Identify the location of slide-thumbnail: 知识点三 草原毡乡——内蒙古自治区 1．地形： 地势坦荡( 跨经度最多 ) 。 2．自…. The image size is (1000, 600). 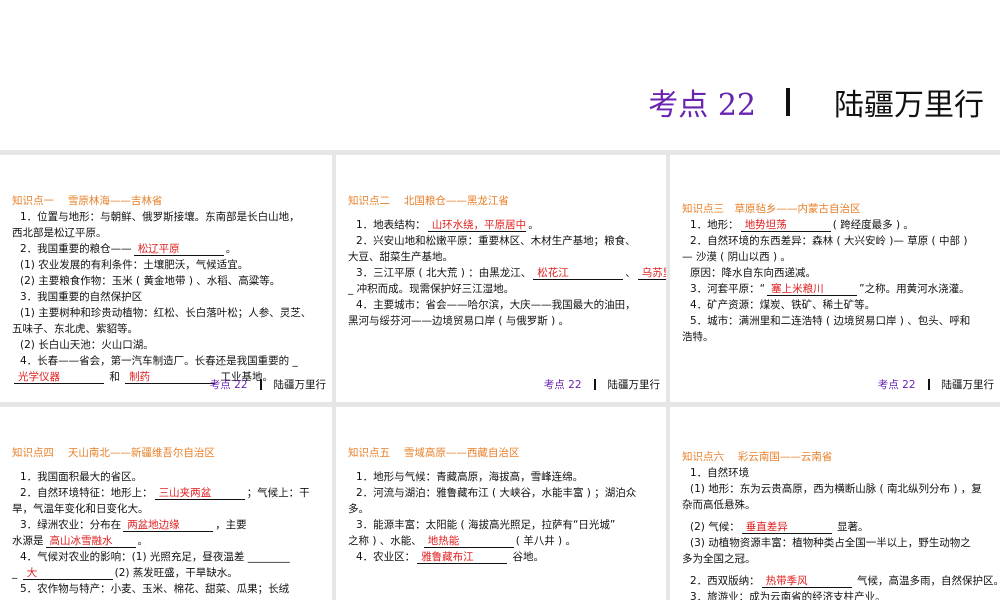
(835, 278).